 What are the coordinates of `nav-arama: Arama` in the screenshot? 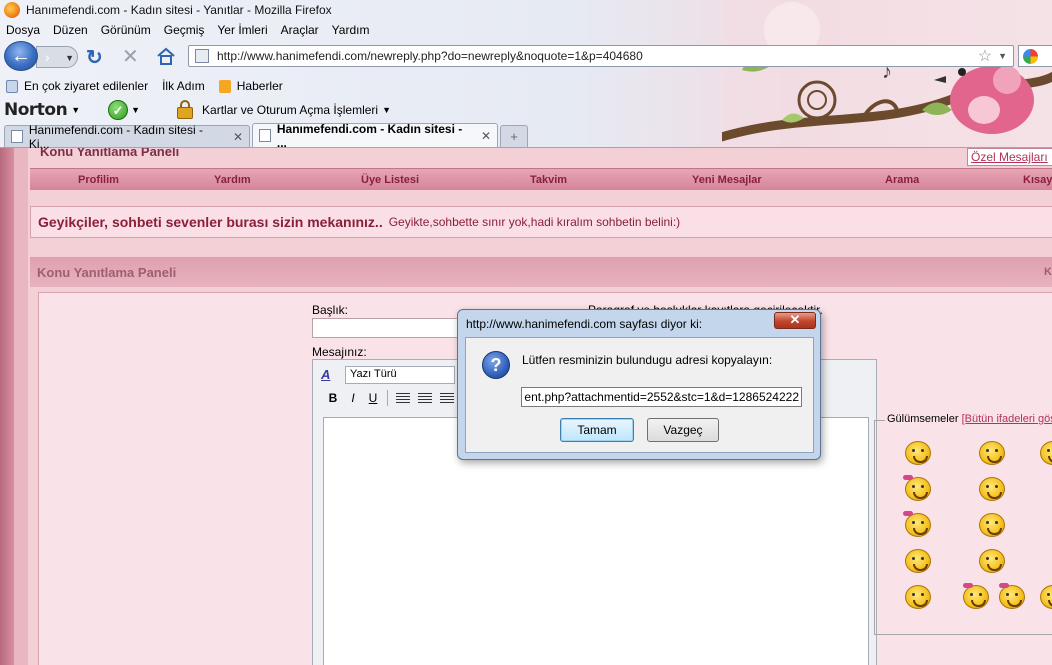 It's located at (902, 180).